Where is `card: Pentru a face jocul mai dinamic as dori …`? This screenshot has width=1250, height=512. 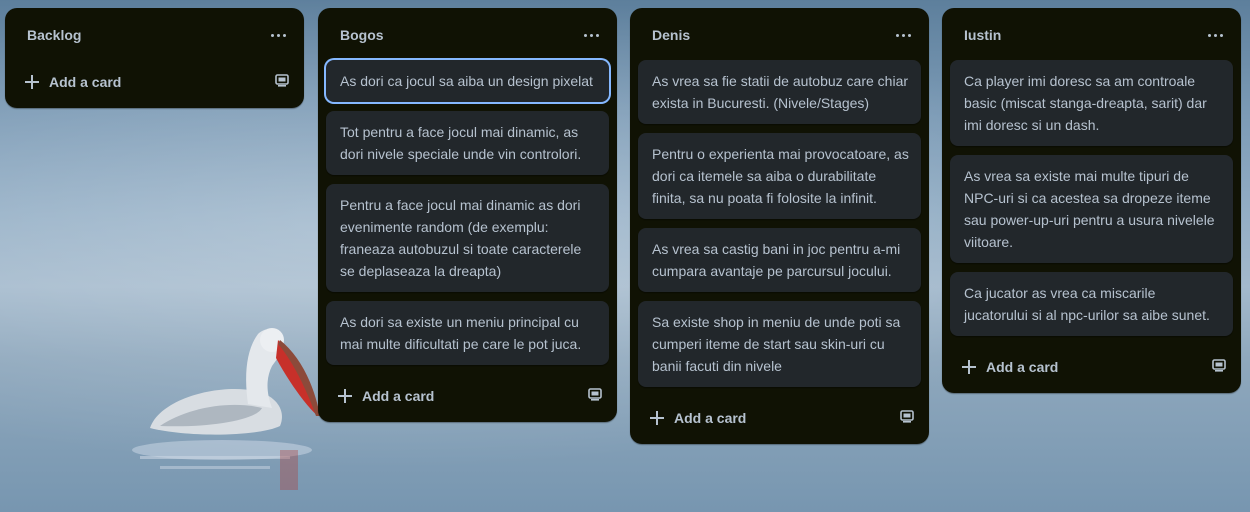 card: Pentru a face jocul mai dinamic as dori … is located at coordinates (467, 238).